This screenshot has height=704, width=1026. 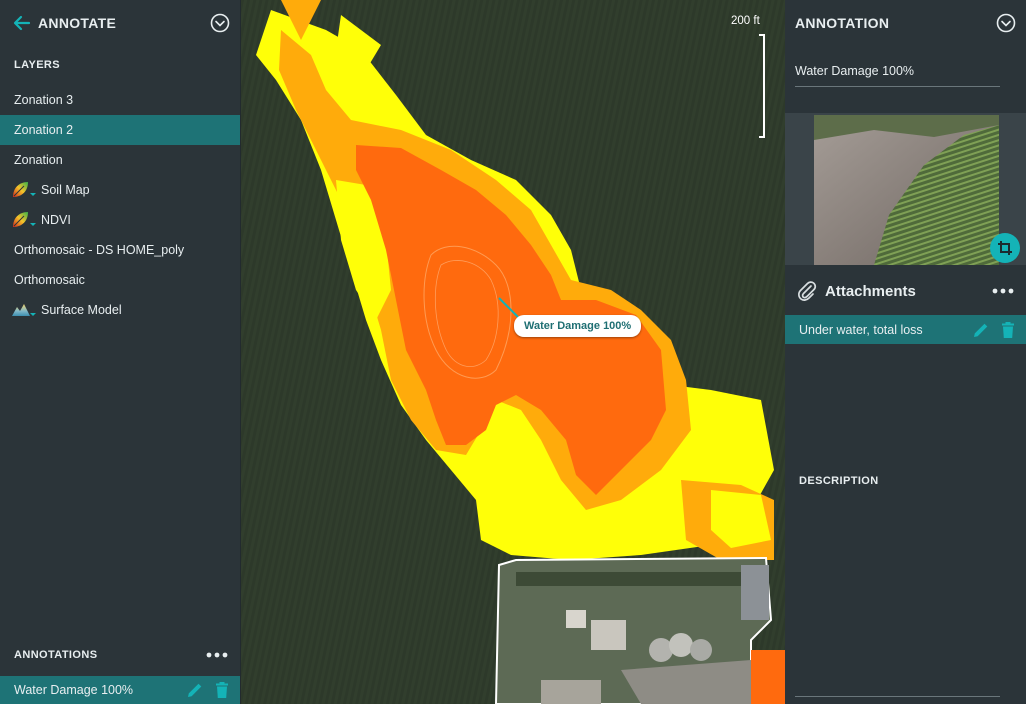 I want to click on attachment-photo, so click(x=906, y=190).